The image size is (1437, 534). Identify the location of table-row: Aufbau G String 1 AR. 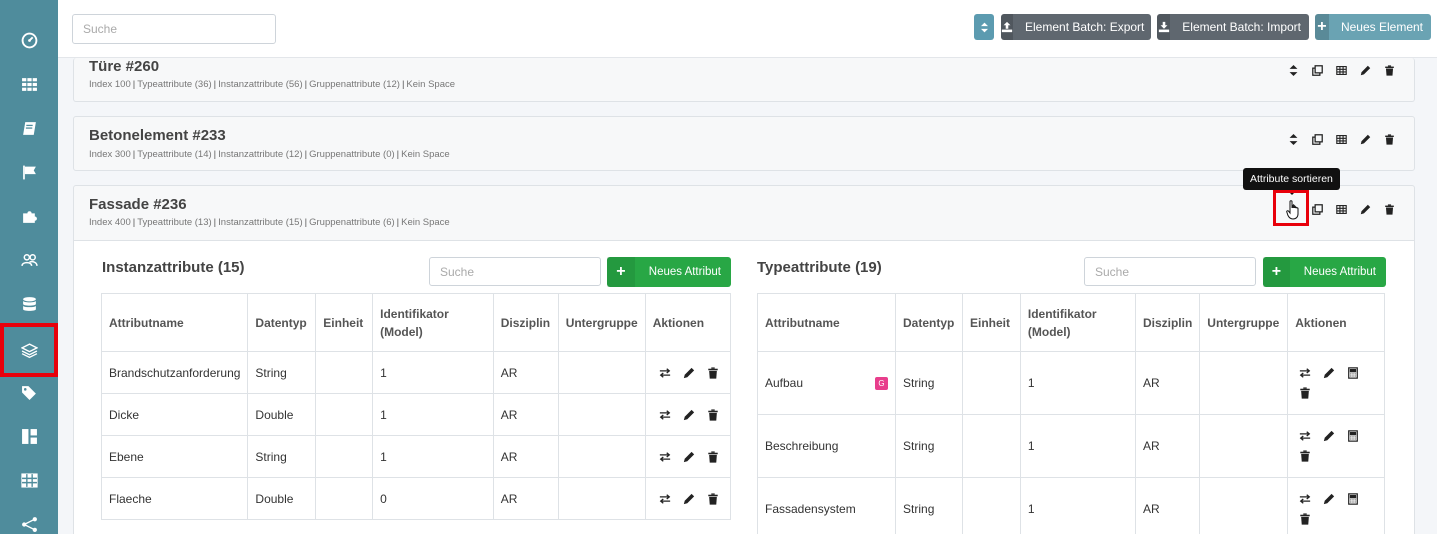
(1070, 383).